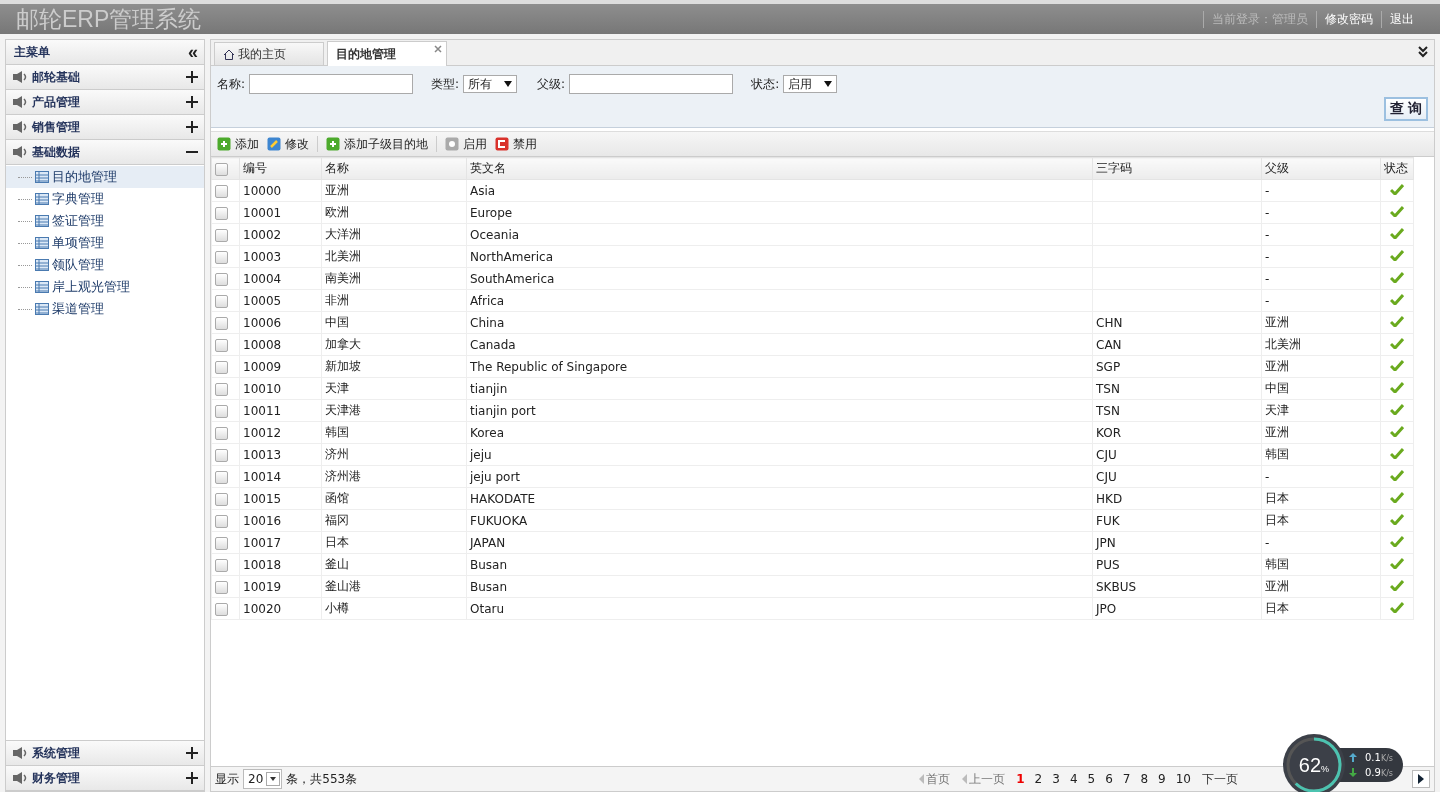  Describe the element at coordinates (280, 234) in the screenshot. I see `table-cell: 10002` at that location.